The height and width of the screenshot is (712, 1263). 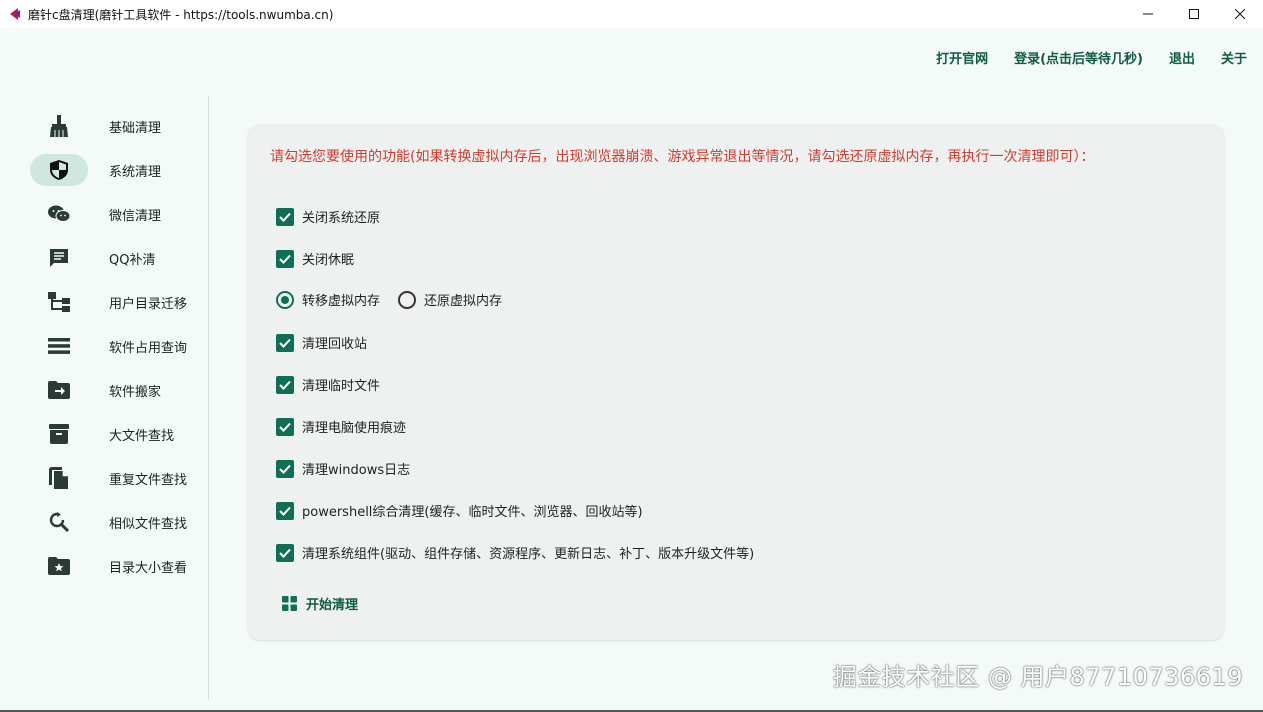 I want to click on sidebar-item-software-move: 软件搬家, so click(x=115, y=390).